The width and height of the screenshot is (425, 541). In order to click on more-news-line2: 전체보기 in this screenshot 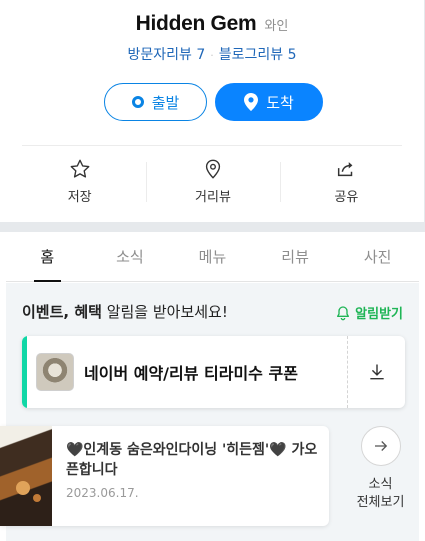, I will do `click(380, 502)`.